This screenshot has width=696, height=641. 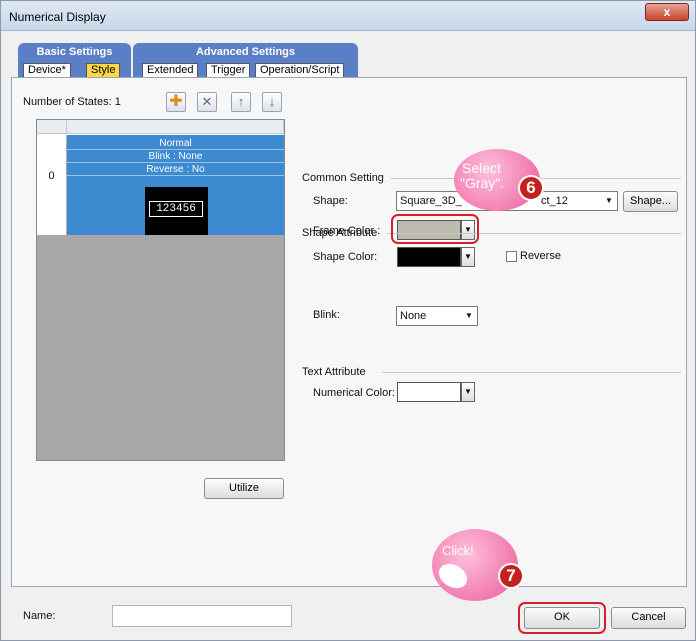 What do you see at coordinates (481, 168) in the screenshot?
I see `callout-select-line1: Select` at bounding box center [481, 168].